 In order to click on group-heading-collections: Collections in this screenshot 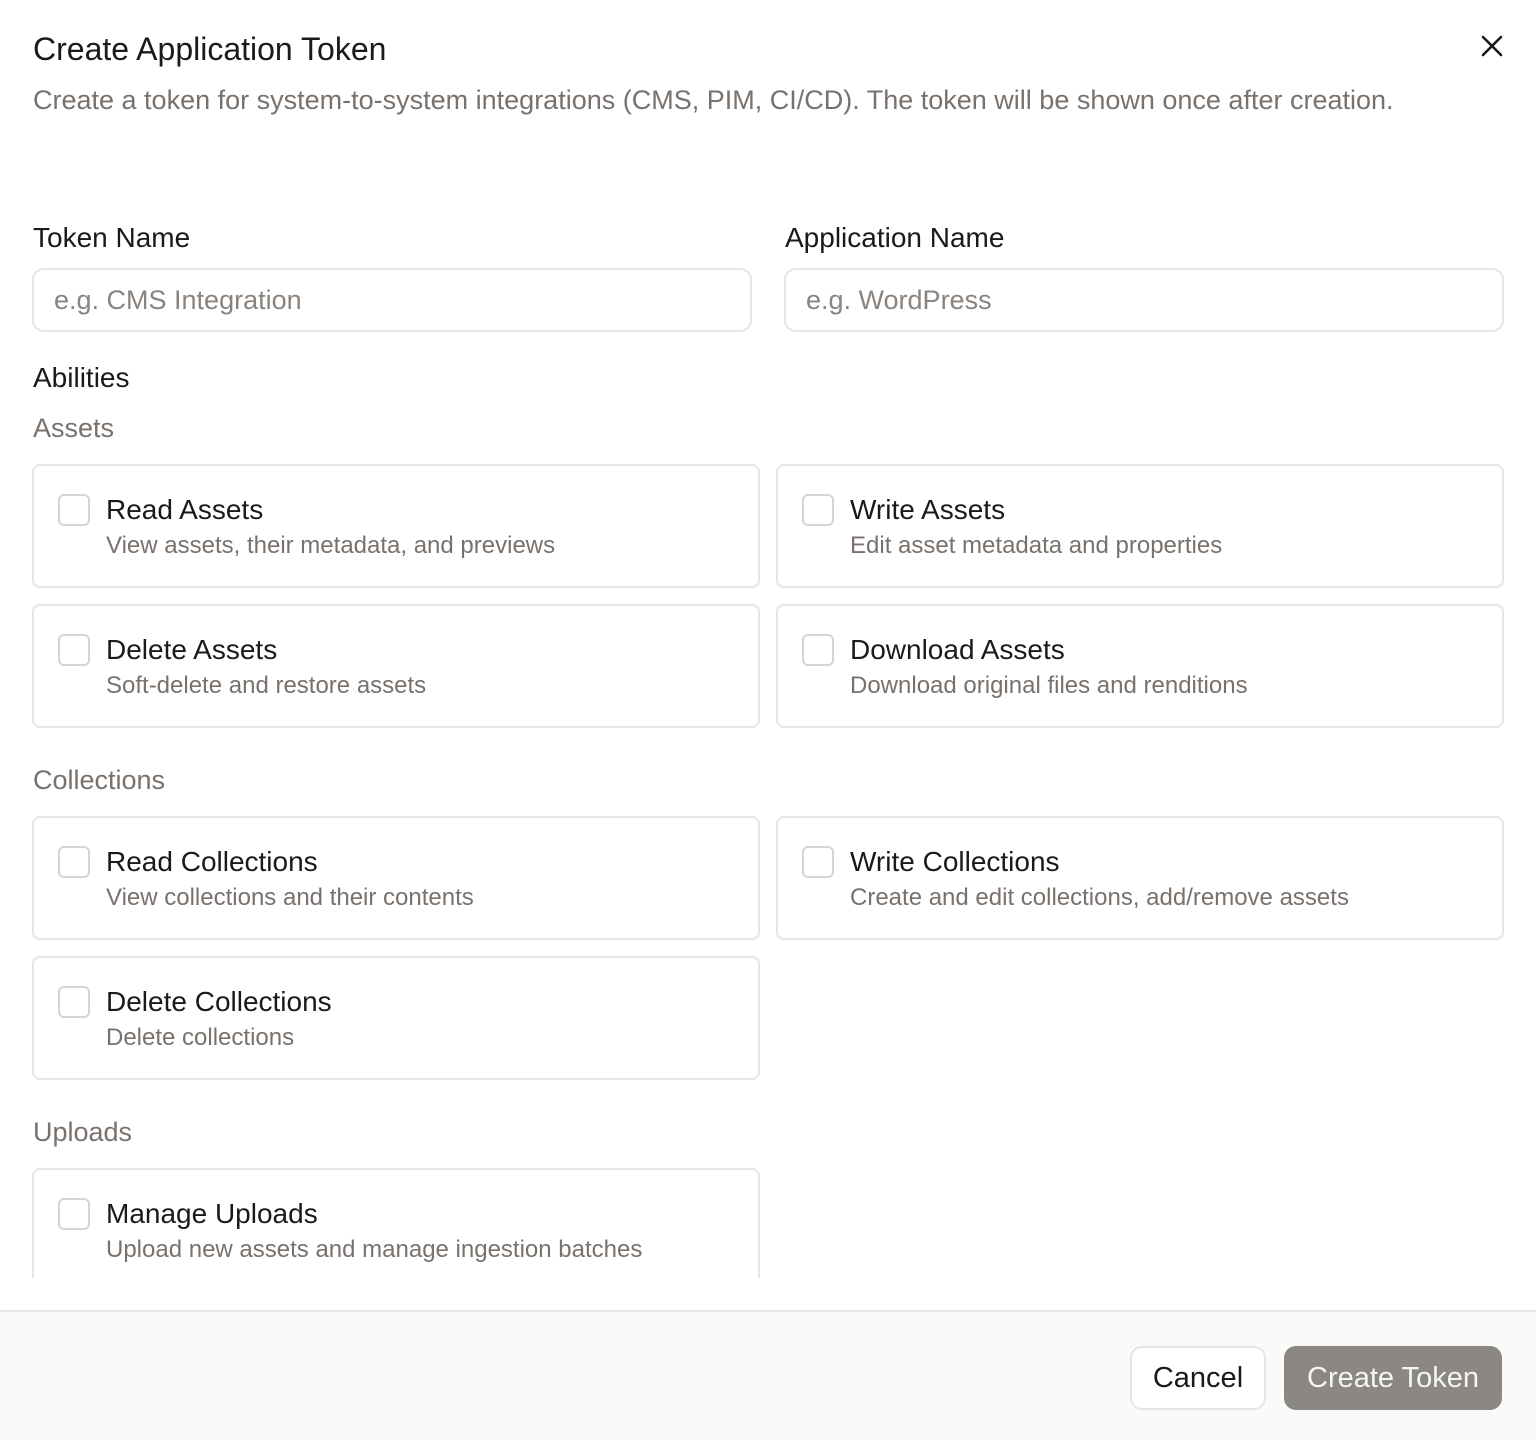, I will do `click(99, 780)`.